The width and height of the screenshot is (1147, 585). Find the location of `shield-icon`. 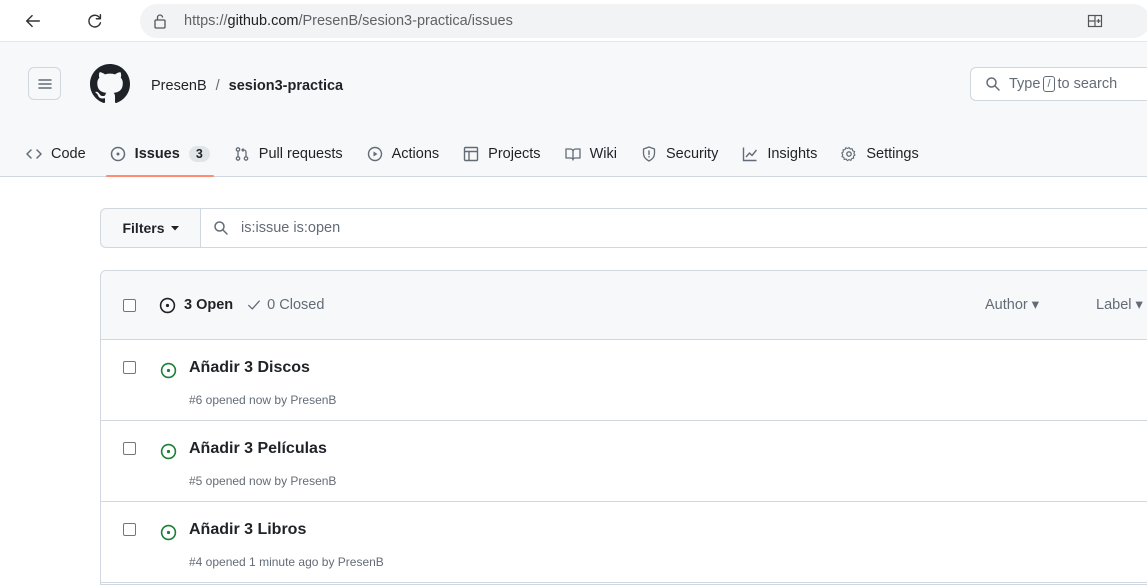

shield-icon is located at coordinates (649, 153).